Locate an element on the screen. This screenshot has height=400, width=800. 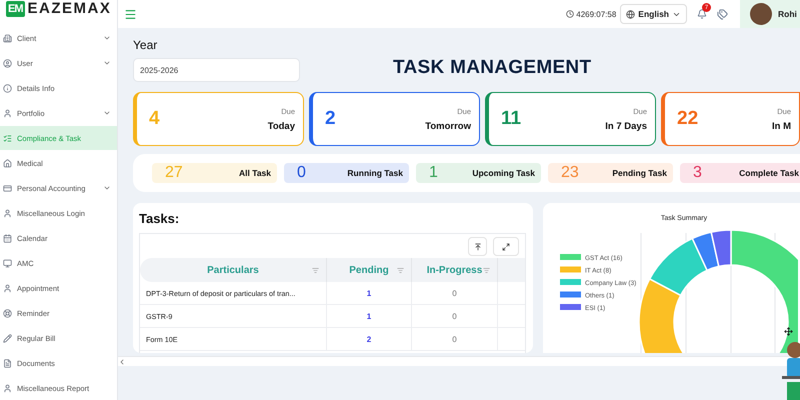
user-name: Rohi is located at coordinates (787, 14).